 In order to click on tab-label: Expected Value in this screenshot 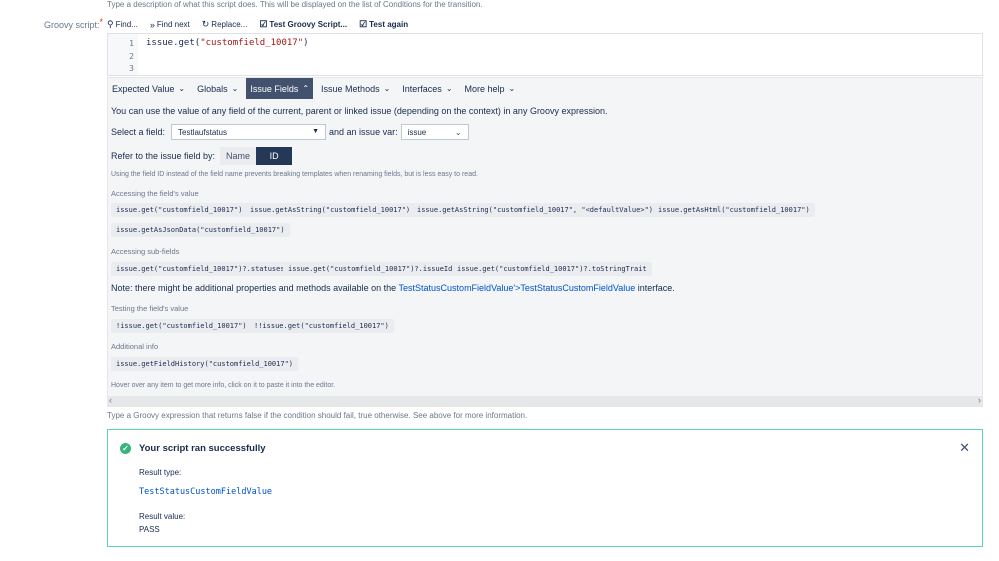, I will do `click(143, 88)`.